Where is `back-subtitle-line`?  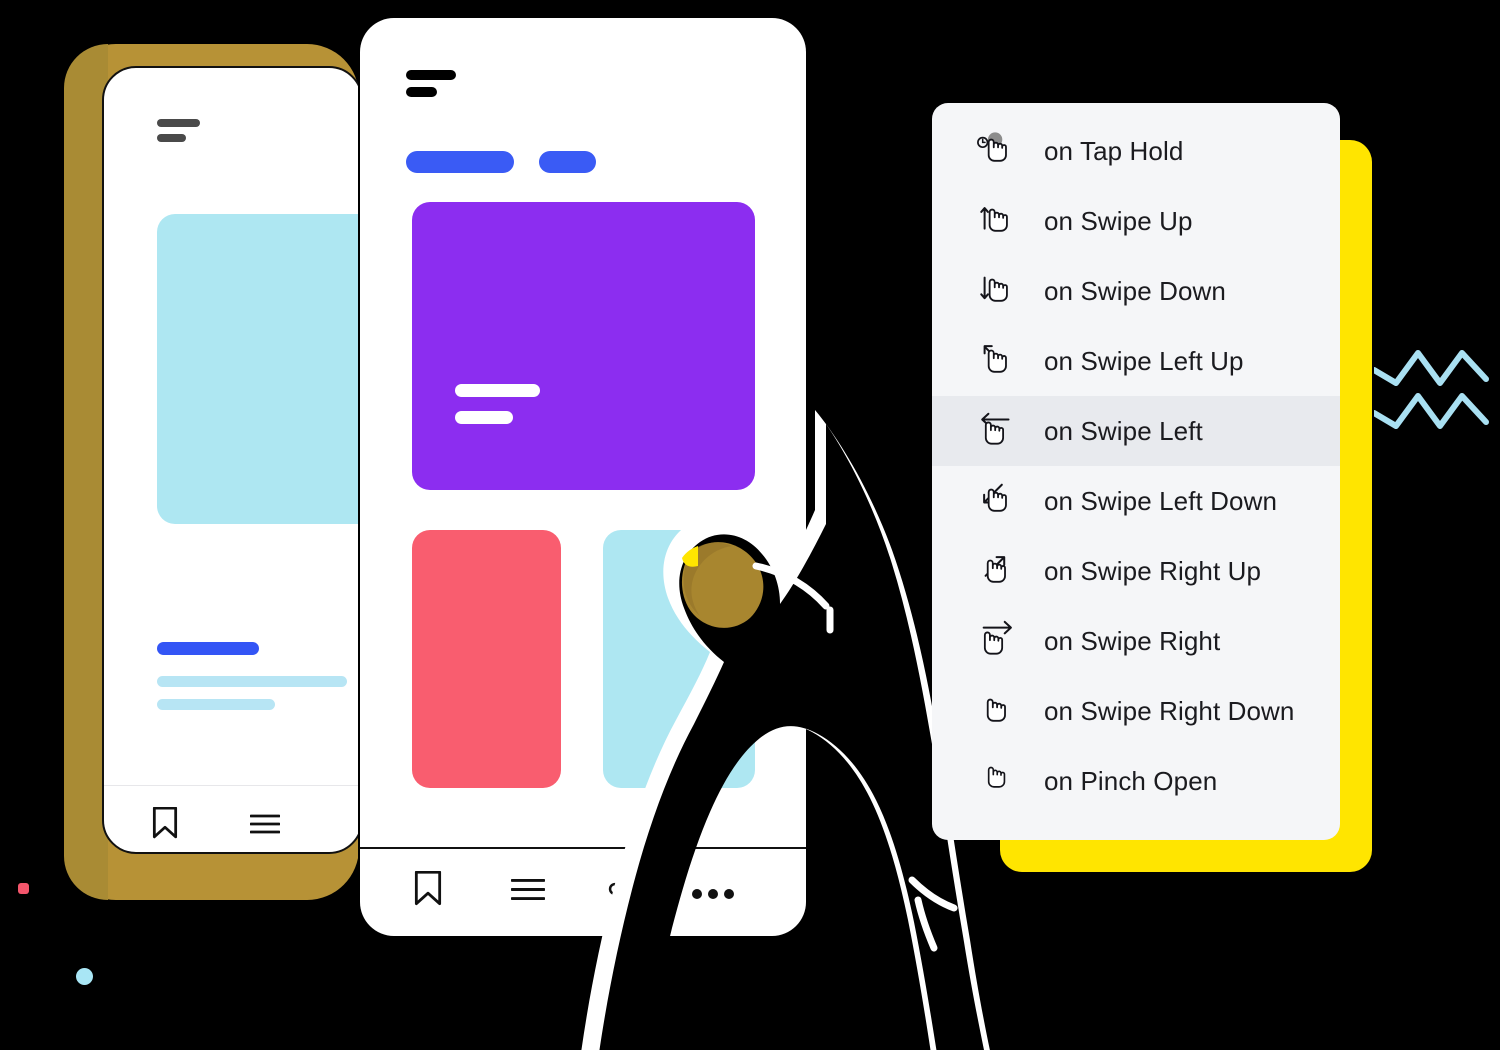
back-subtitle-line is located at coordinates (171, 138).